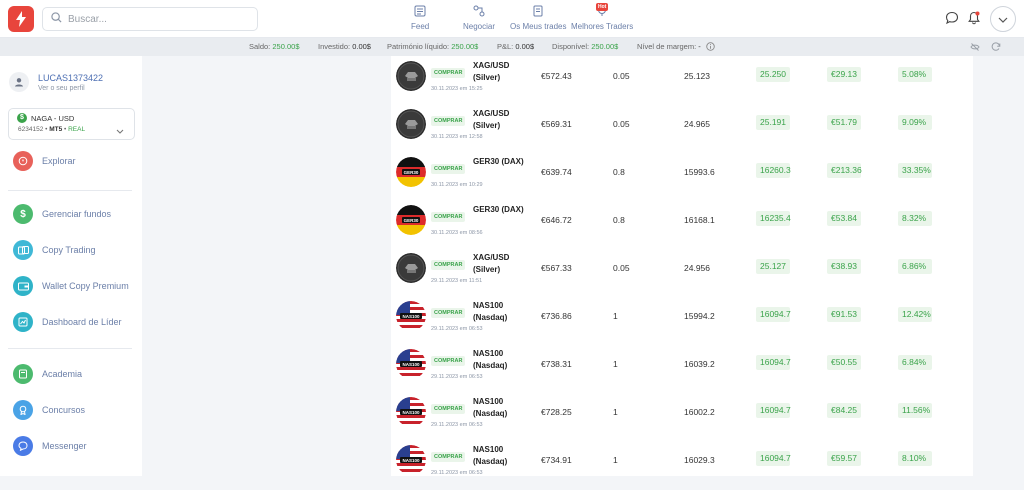 This screenshot has width=1024, height=490. What do you see at coordinates (44, 161) in the screenshot?
I see `sidebar-item-explorar: Explorar` at bounding box center [44, 161].